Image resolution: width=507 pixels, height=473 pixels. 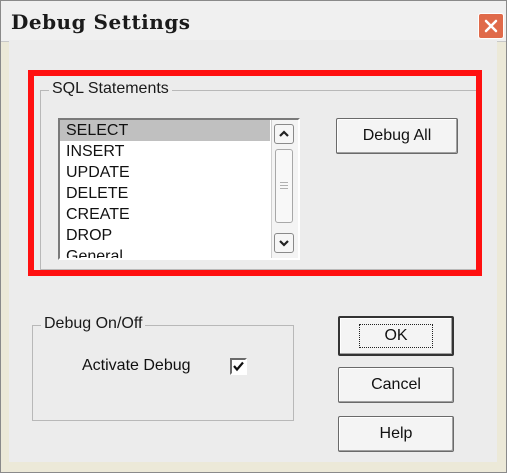 What do you see at coordinates (93, 324) in the screenshot?
I see `debug-on-off-legend: Debug On/Off` at bounding box center [93, 324].